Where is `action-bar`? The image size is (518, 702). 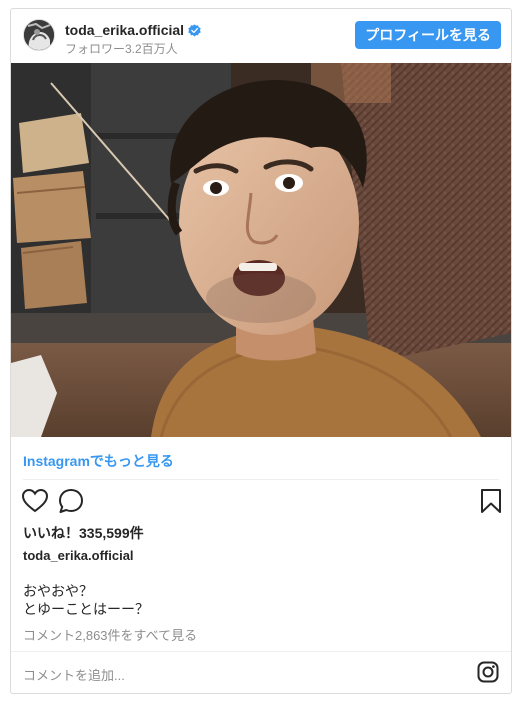 action-bar is located at coordinates (261, 502).